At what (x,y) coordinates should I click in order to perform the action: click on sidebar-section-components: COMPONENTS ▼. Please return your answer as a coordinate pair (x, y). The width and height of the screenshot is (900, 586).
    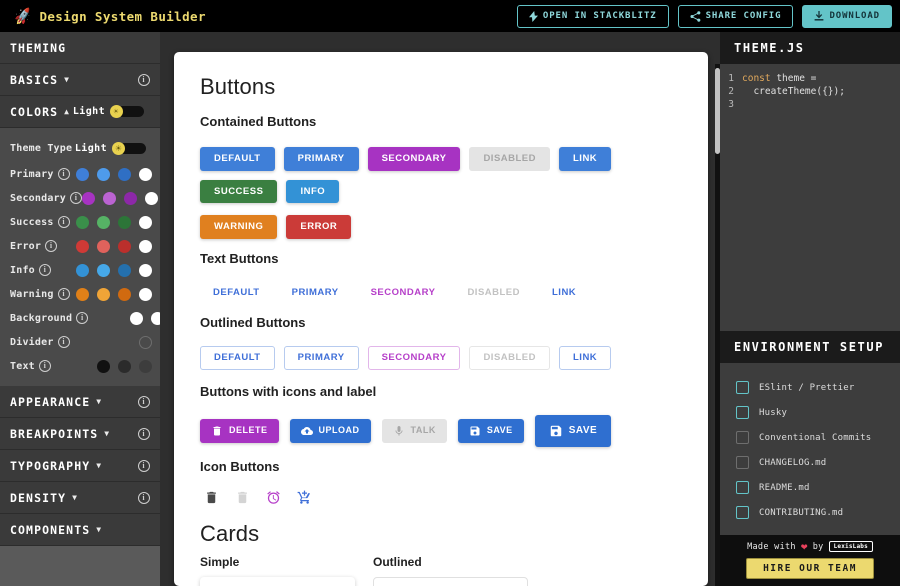
    Looking at the image, I should click on (80, 530).